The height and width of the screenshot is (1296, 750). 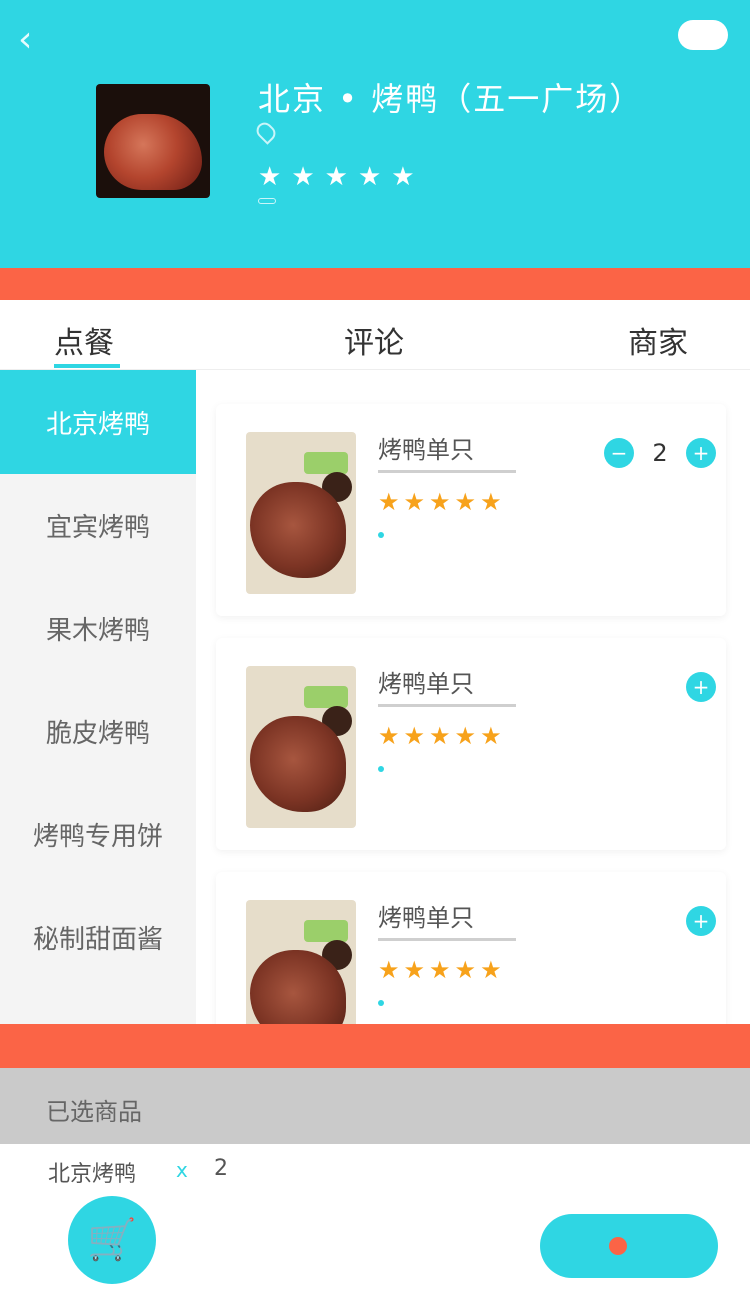 What do you see at coordinates (84, 340) in the screenshot?
I see `tab-order: 点餐` at bounding box center [84, 340].